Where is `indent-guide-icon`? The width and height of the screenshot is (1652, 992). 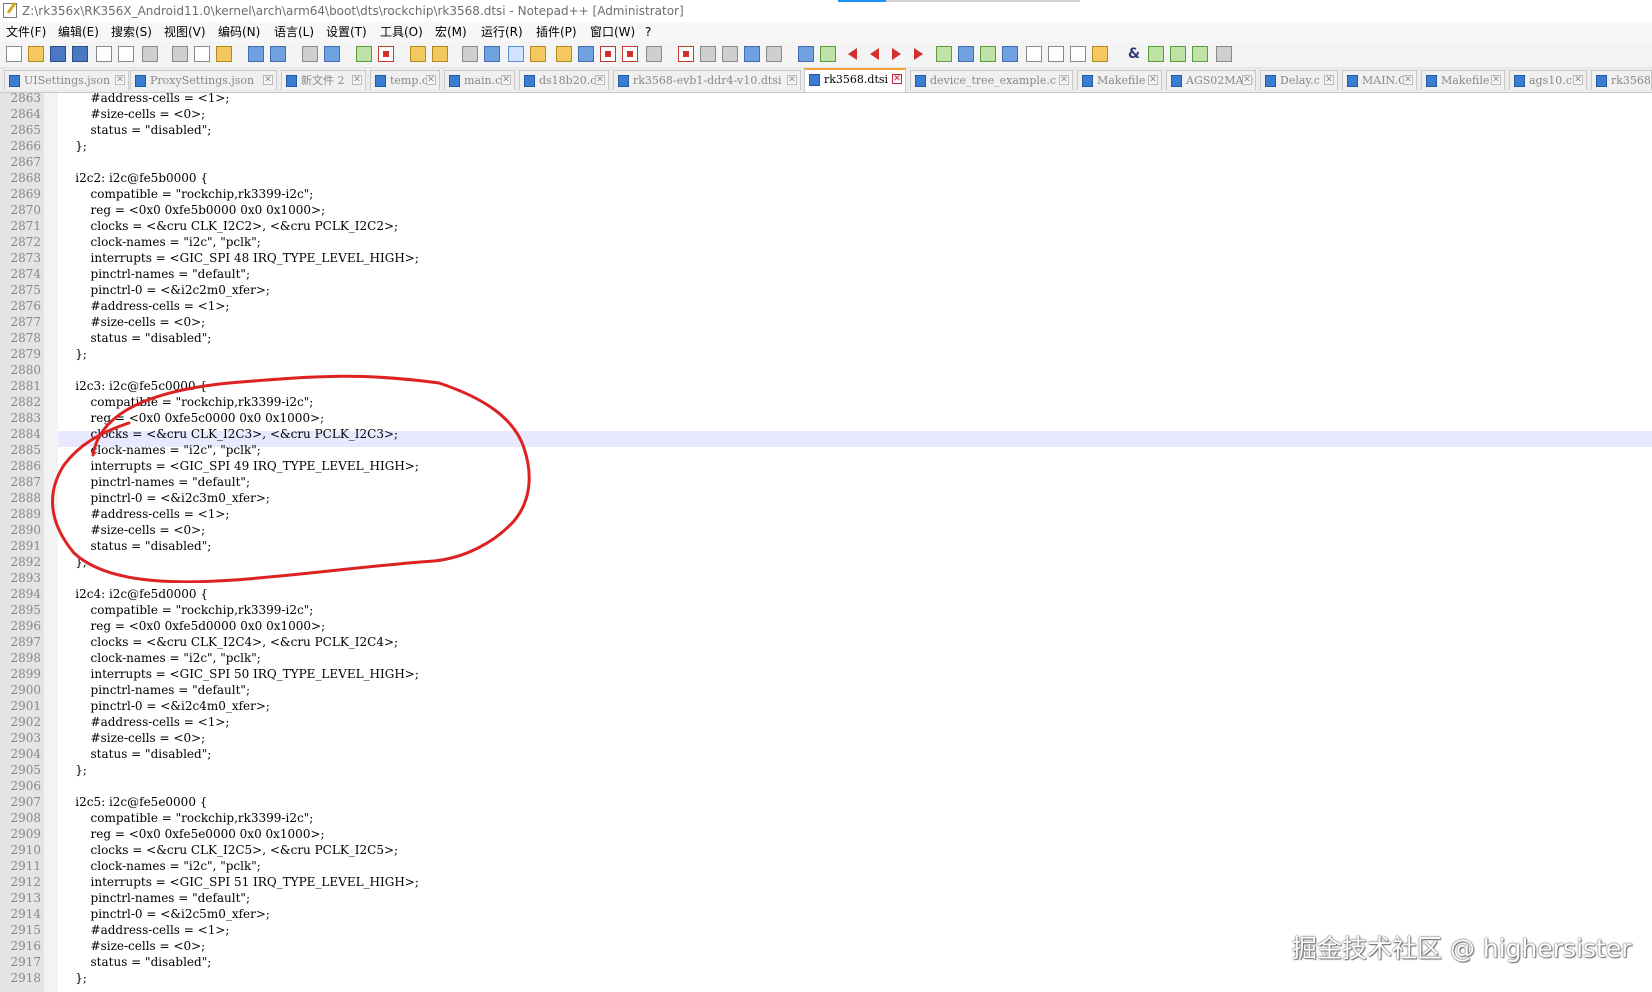
indent-guide-icon is located at coordinates (516, 54).